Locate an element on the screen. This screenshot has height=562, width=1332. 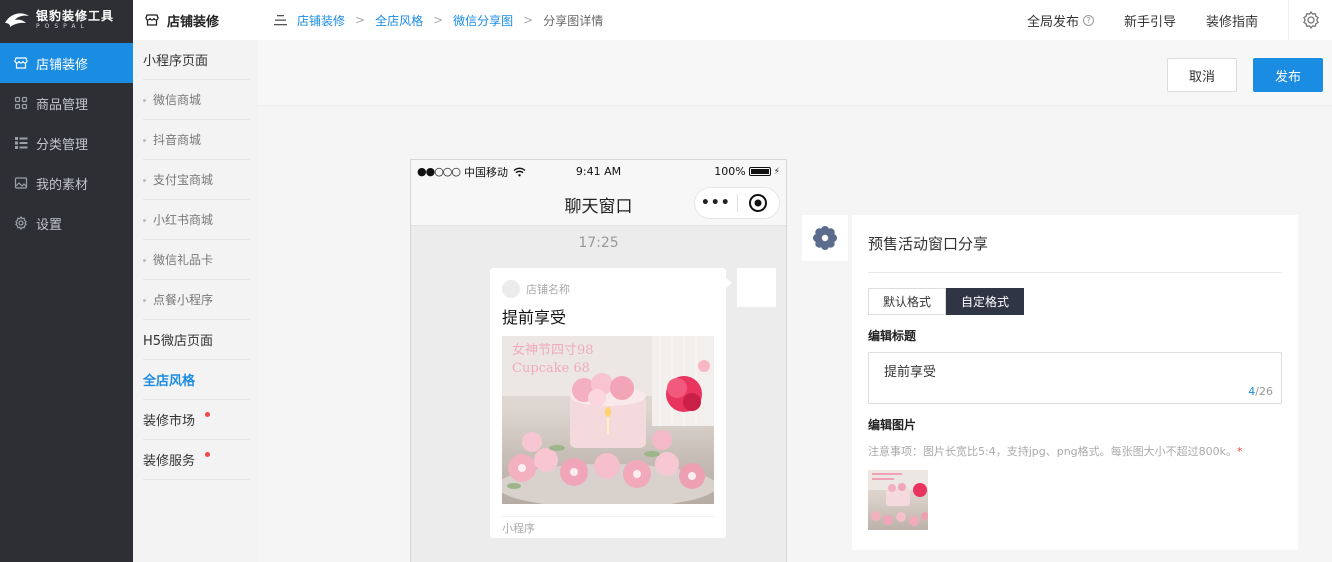
share-card-image: 女神节四寸98 Cupcake 68 is located at coordinates (608, 420).